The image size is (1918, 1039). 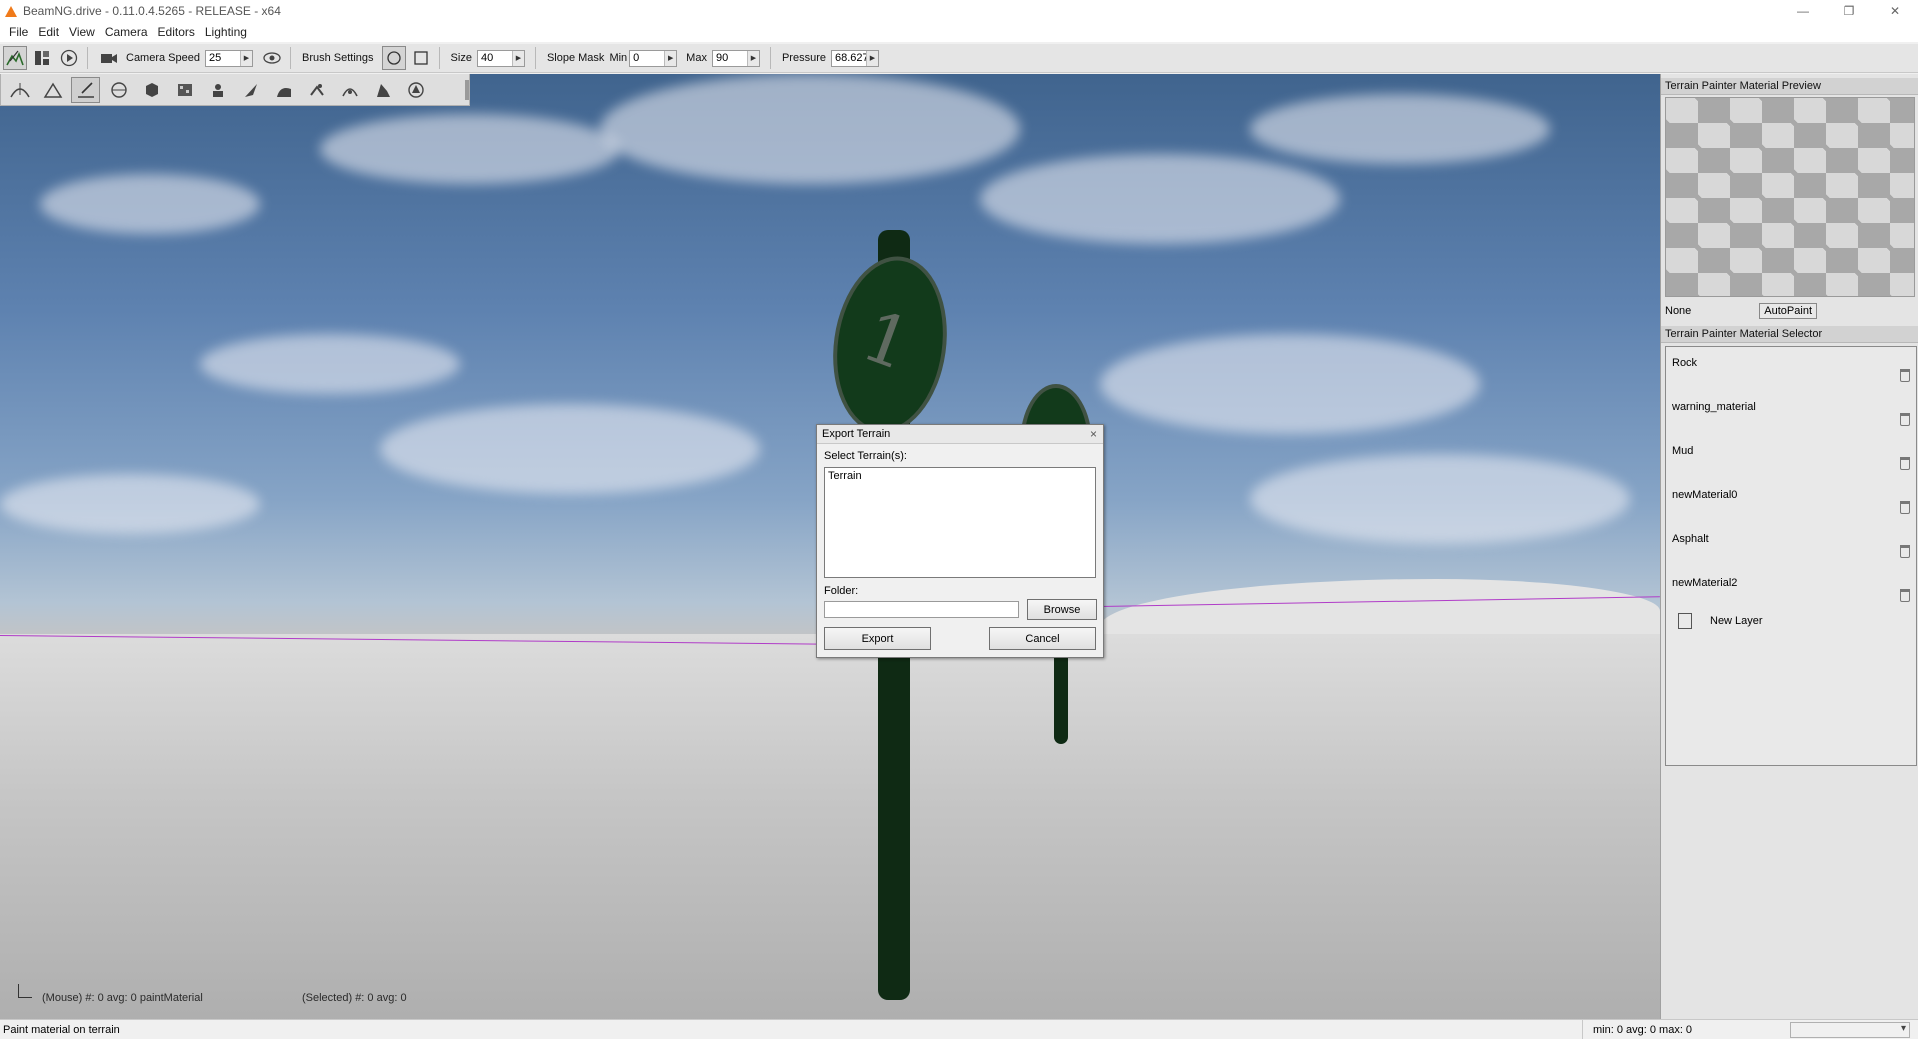 I want to click on browse-button: Browse, so click(x=1062, y=609).